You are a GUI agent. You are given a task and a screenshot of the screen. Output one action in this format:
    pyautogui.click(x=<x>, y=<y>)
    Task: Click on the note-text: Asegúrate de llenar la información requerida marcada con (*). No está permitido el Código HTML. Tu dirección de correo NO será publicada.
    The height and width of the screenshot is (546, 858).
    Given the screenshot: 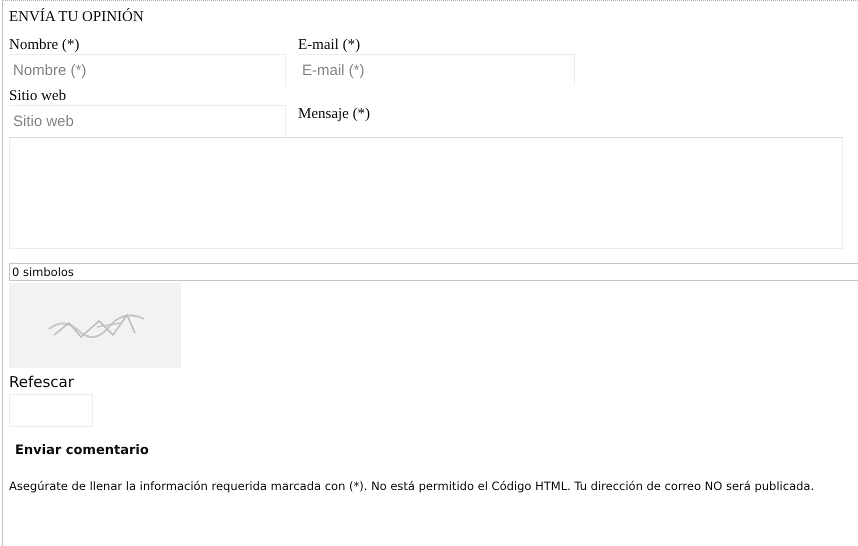 What is the action you would take?
    pyautogui.click(x=412, y=486)
    